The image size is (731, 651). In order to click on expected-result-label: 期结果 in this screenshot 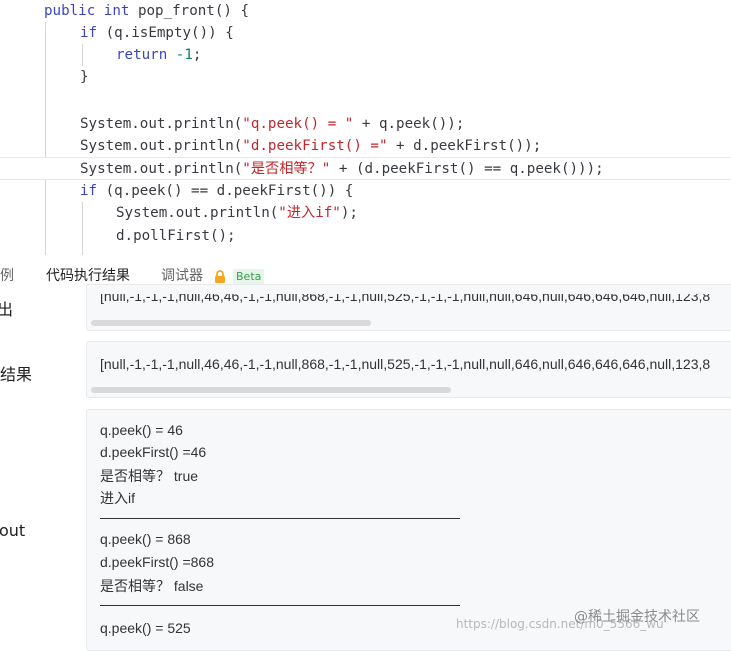, I will do `click(16, 374)`.